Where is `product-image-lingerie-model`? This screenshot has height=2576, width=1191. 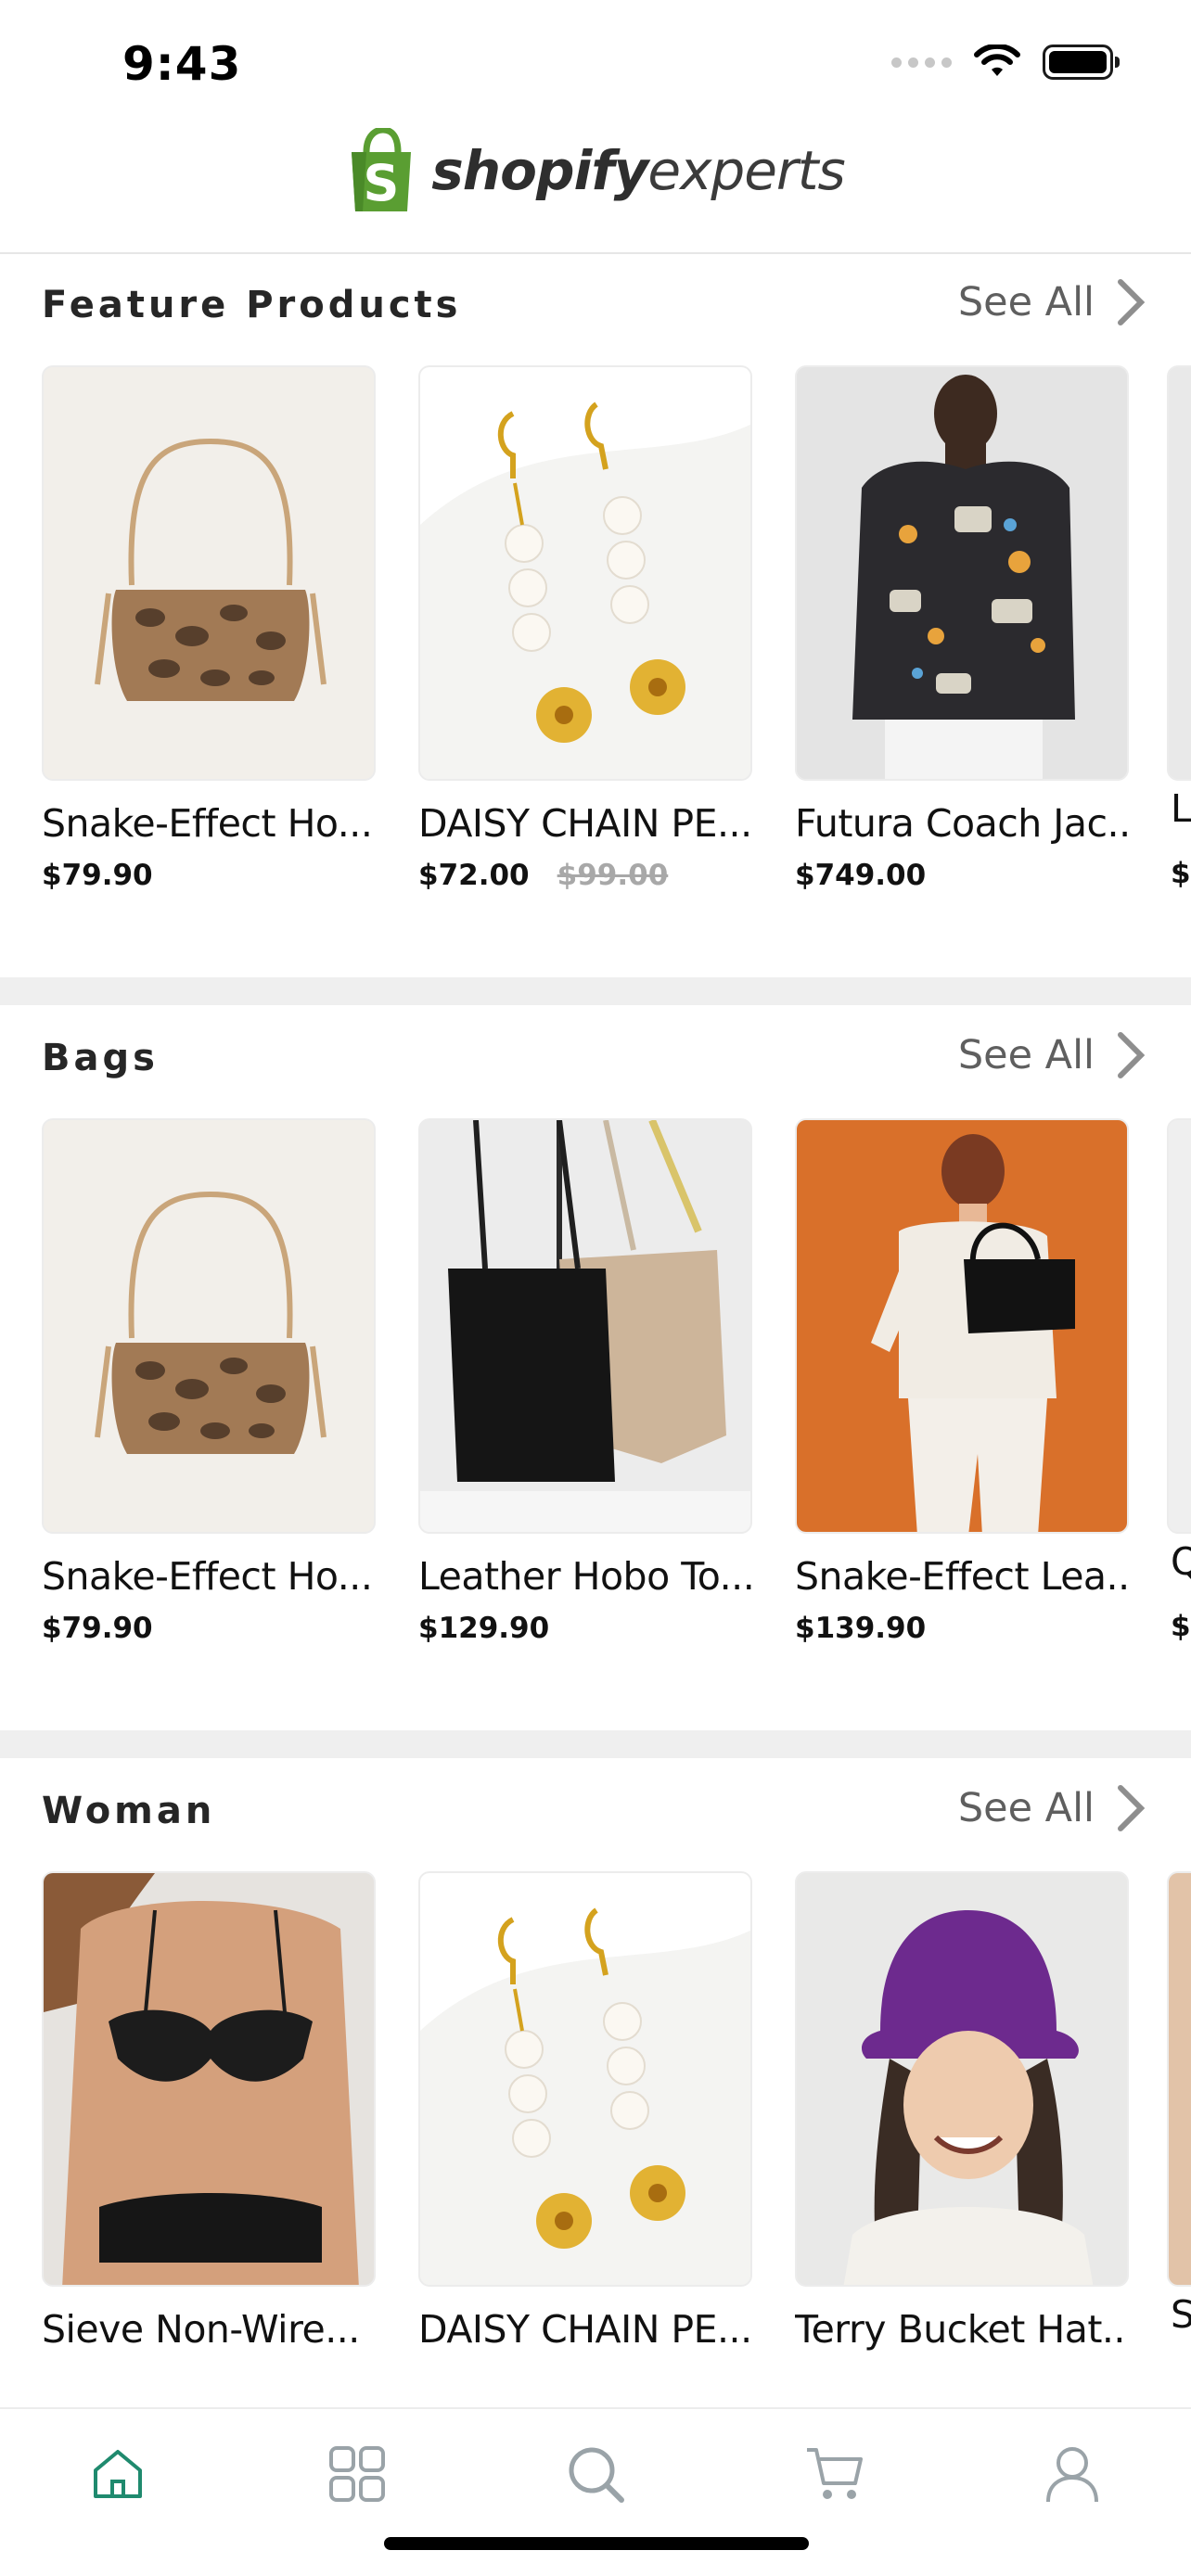 product-image-lingerie-model is located at coordinates (209, 2079).